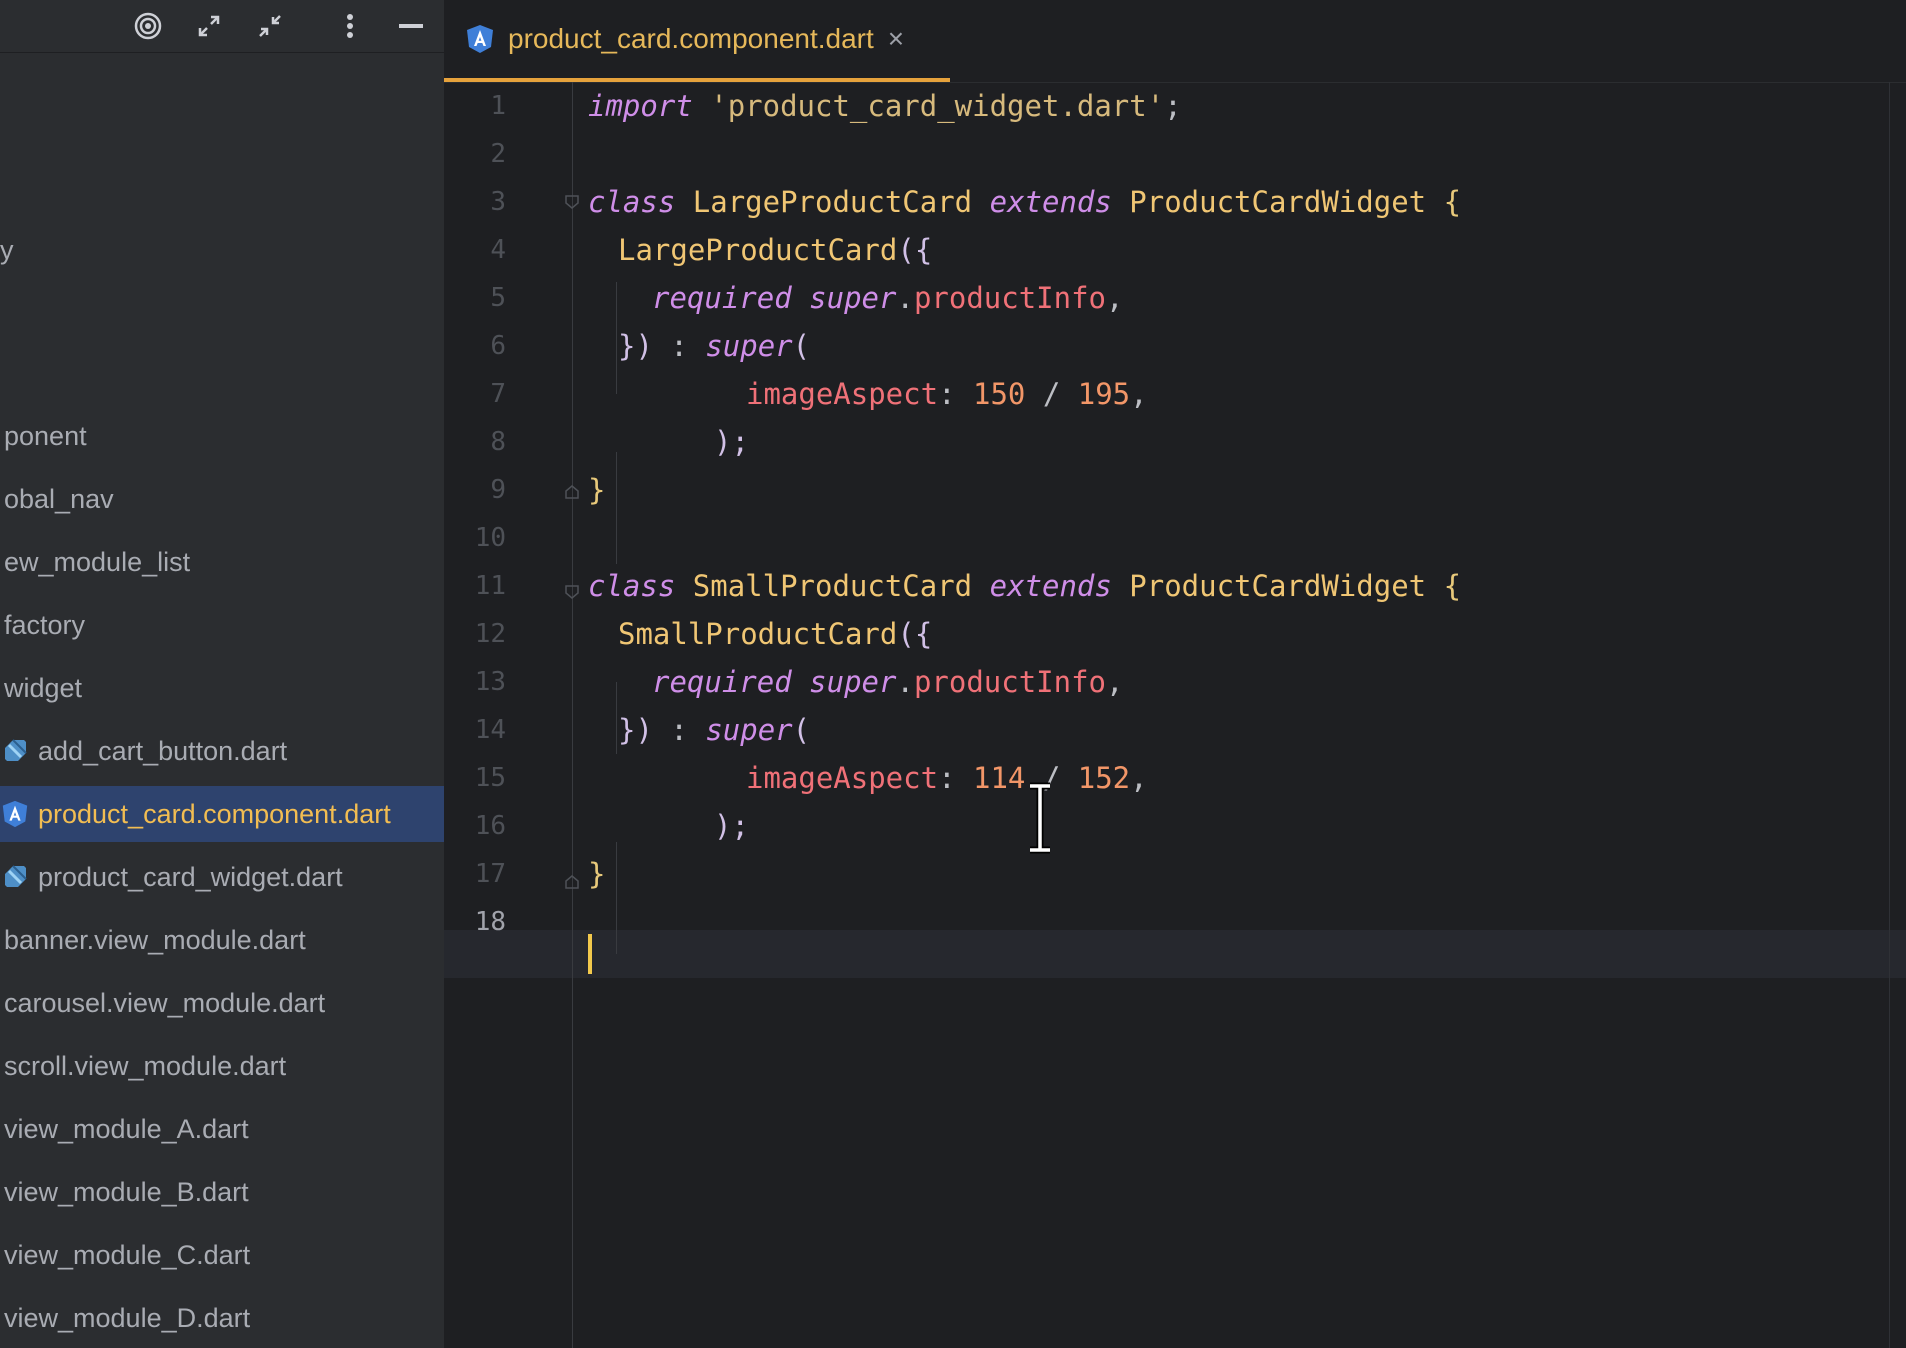  I want to click on line-number: 18, so click(490, 922).